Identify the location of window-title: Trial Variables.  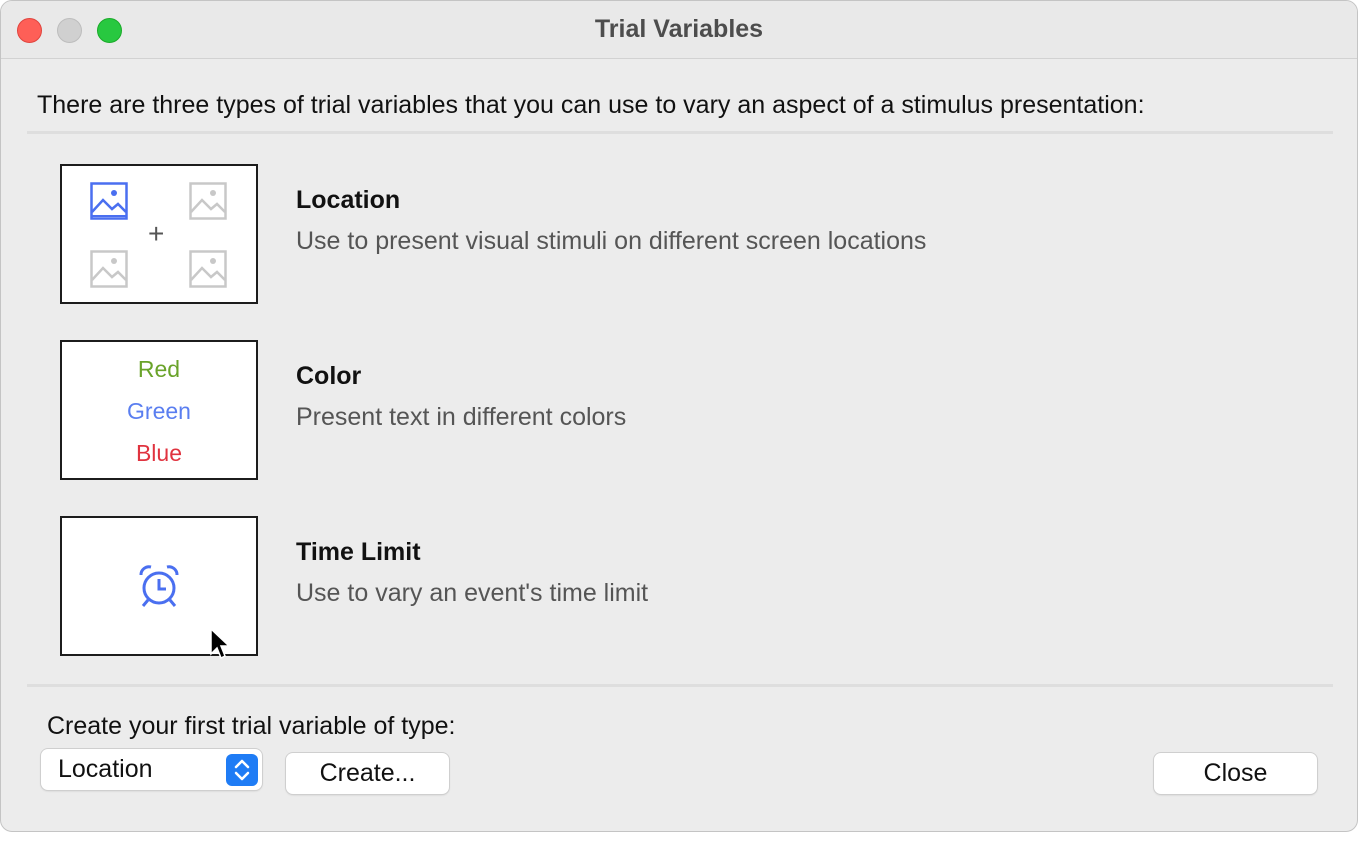
(679, 29).